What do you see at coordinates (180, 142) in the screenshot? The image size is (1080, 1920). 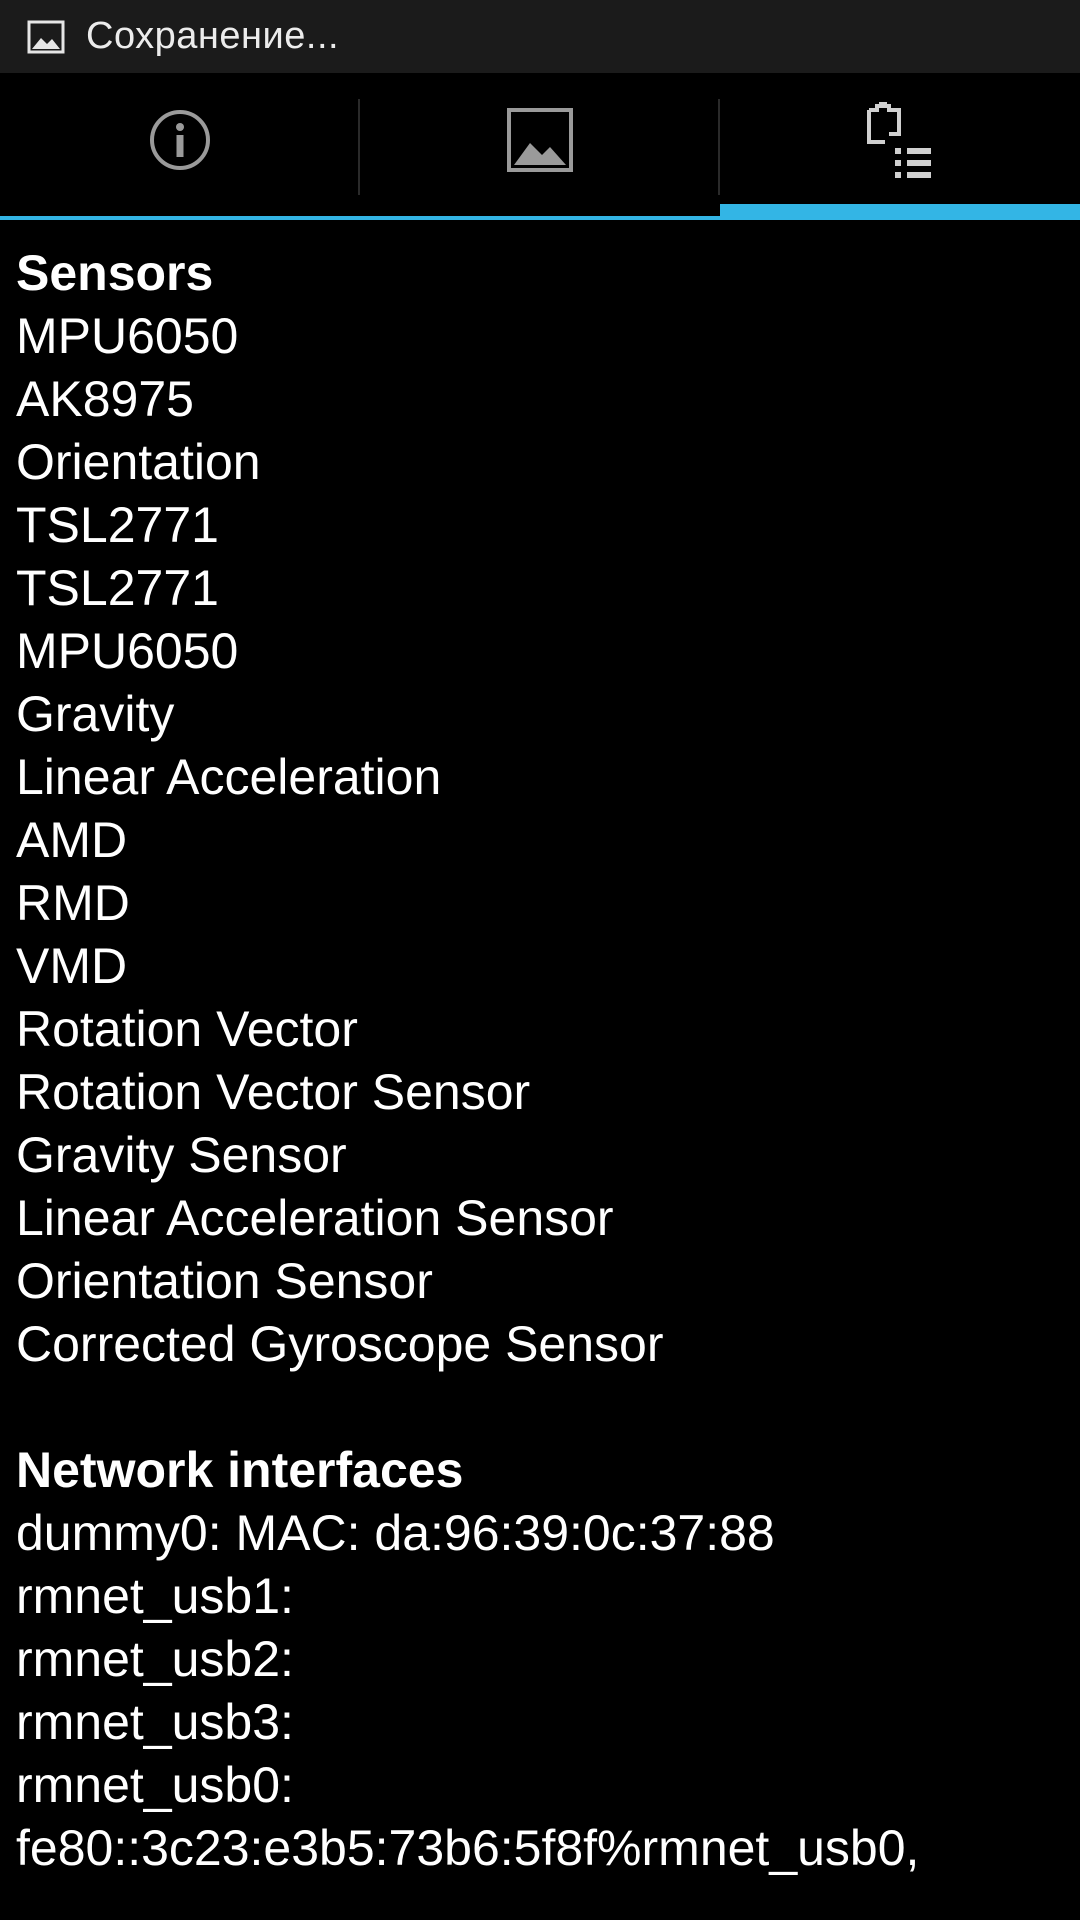 I see `info-icon` at bounding box center [180, 142].